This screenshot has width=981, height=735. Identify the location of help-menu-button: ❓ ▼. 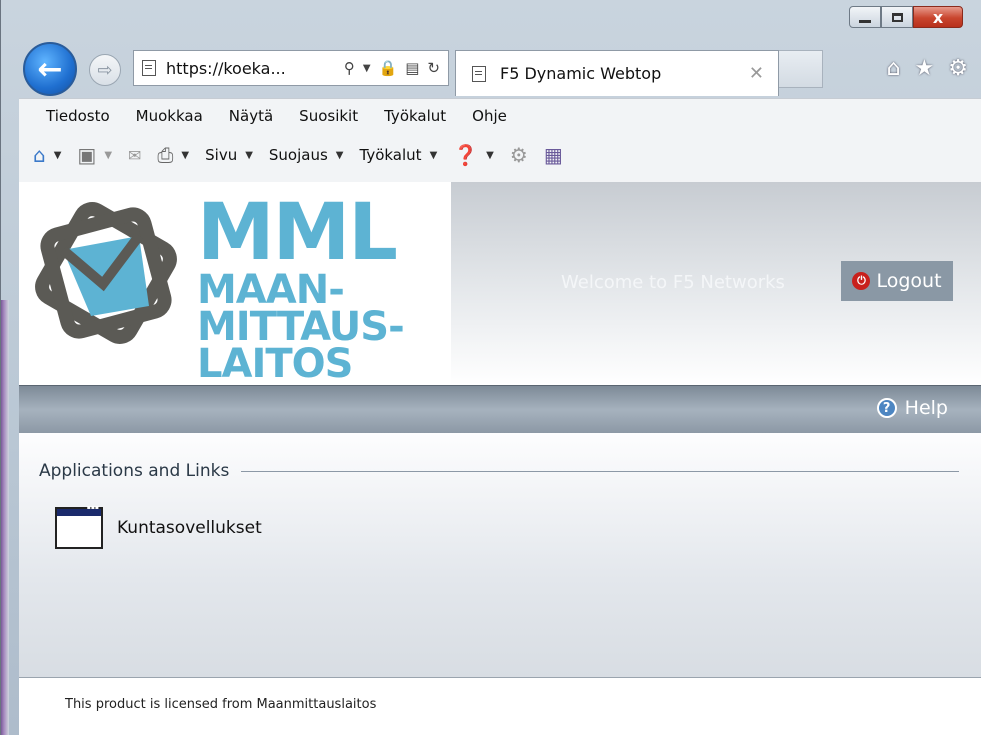
(473, 155).